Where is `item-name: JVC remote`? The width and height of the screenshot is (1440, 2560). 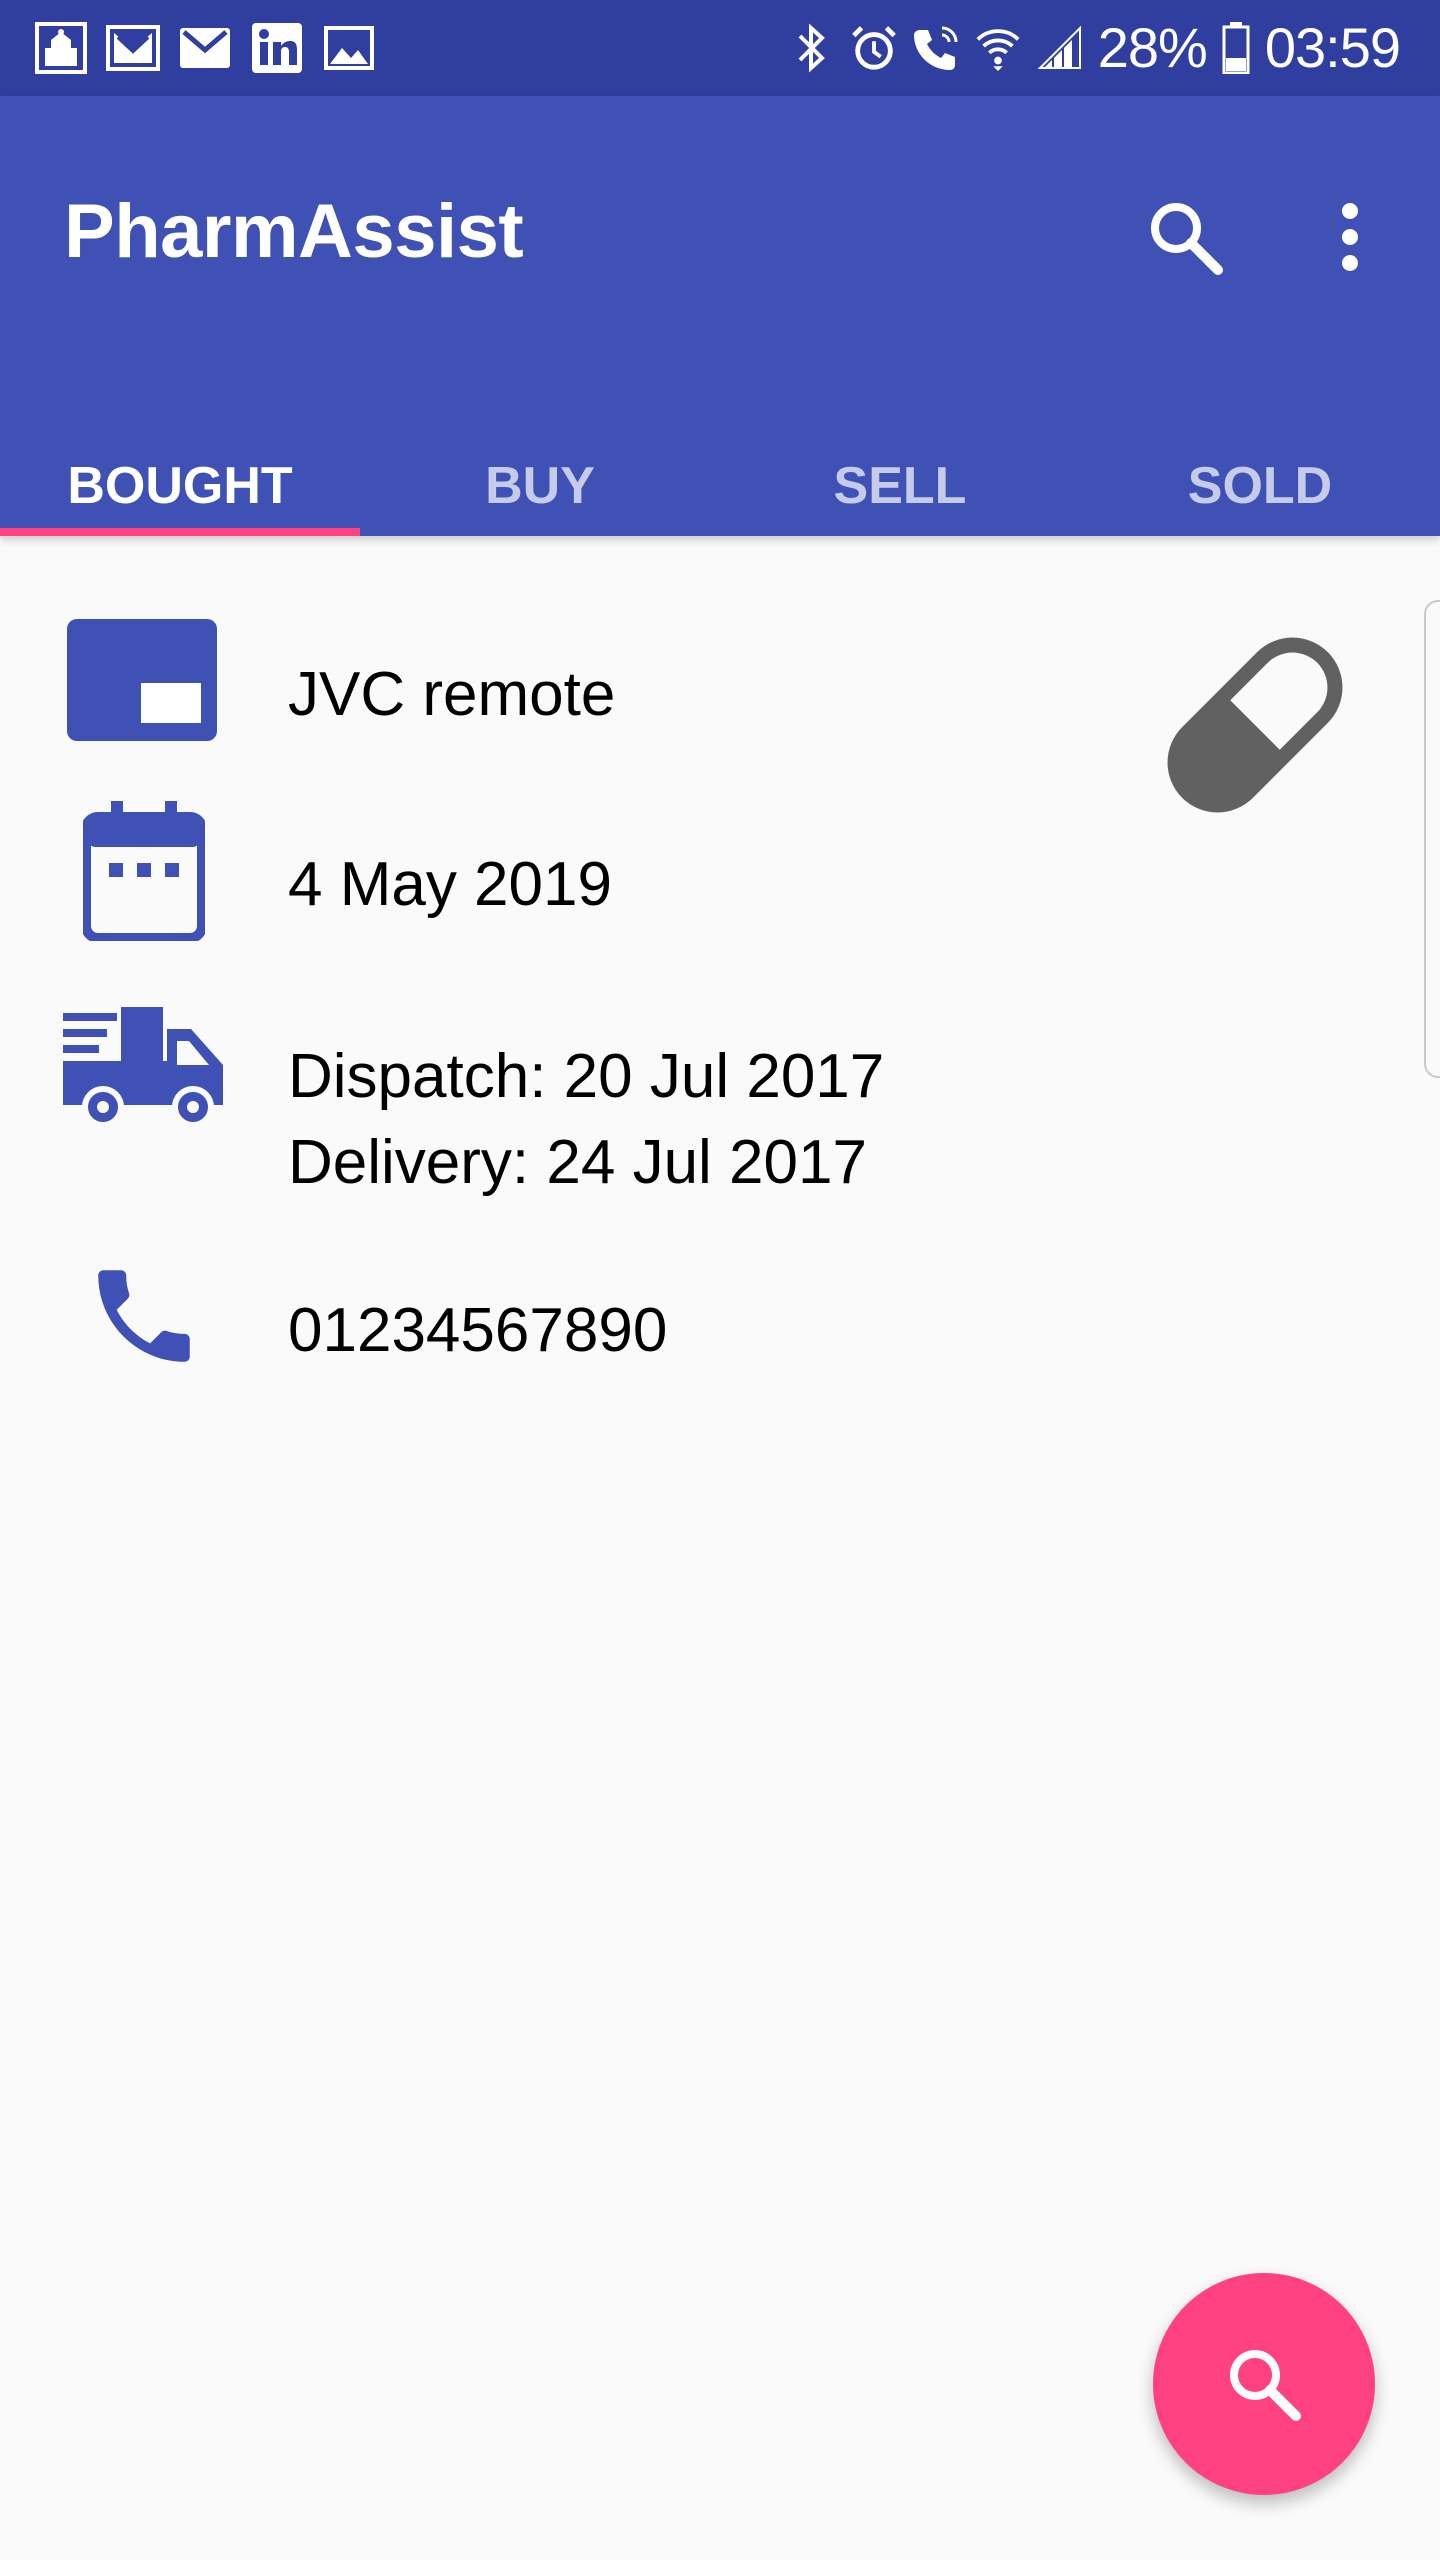
item-name: JVC remote is located at coordinates (452, 694).